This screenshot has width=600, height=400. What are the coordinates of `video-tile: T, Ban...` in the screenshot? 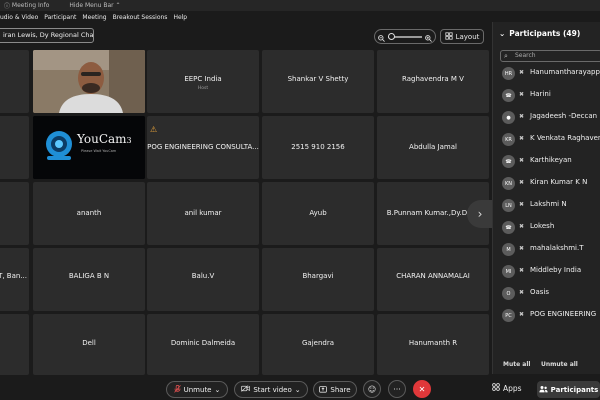 It's located at (14, 279).